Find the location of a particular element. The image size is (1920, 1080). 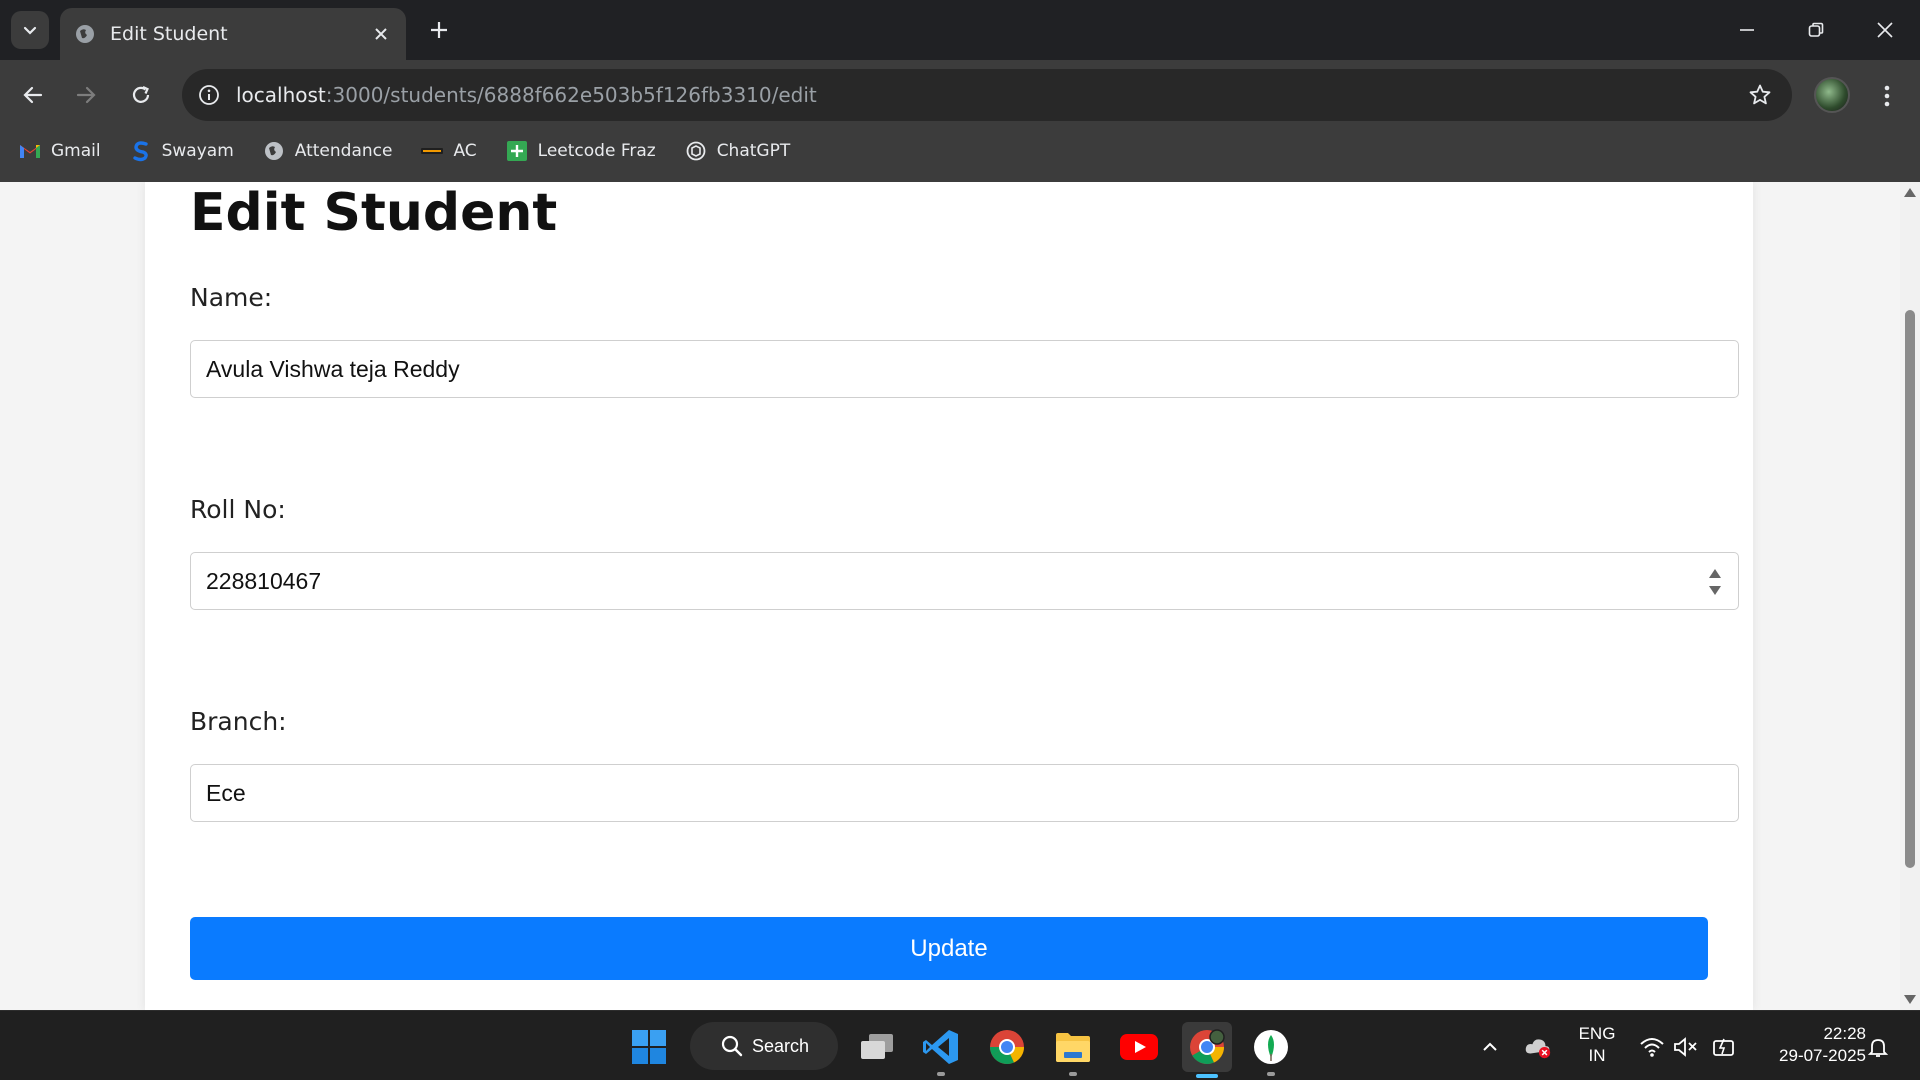

plus-icon is located at coordinates (439, 30).